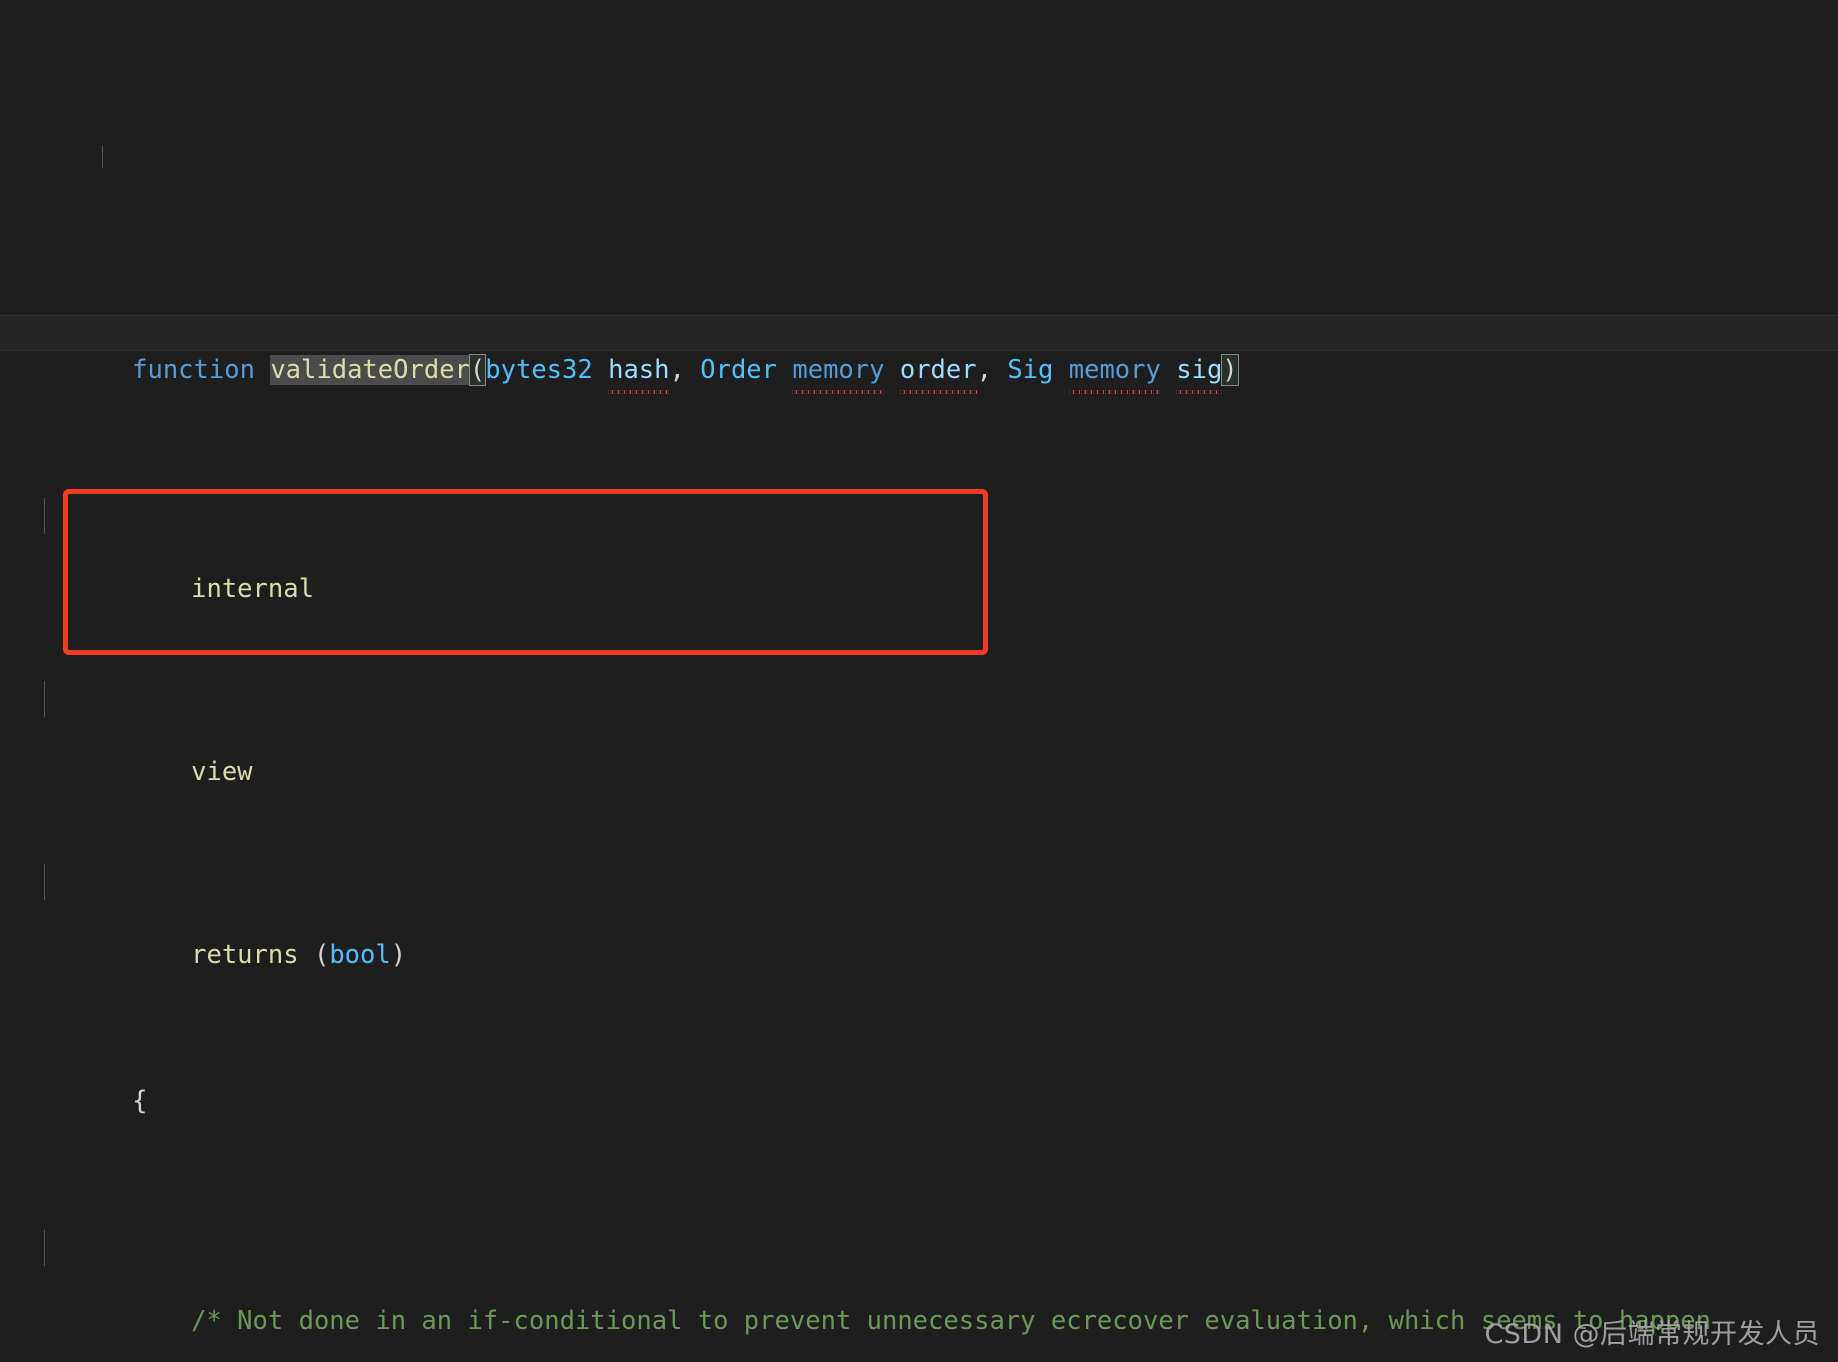  What do you see at coordinates (992, 370) in the screenshot?
I see `comma-2: ,` at bounding box center [992, 370].